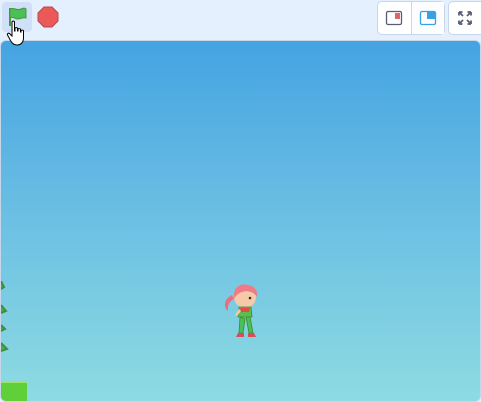 Image resolution: width=481 pixels, height=402 pixels. I want to click on stage-layout-toggle, so click(411, 18).